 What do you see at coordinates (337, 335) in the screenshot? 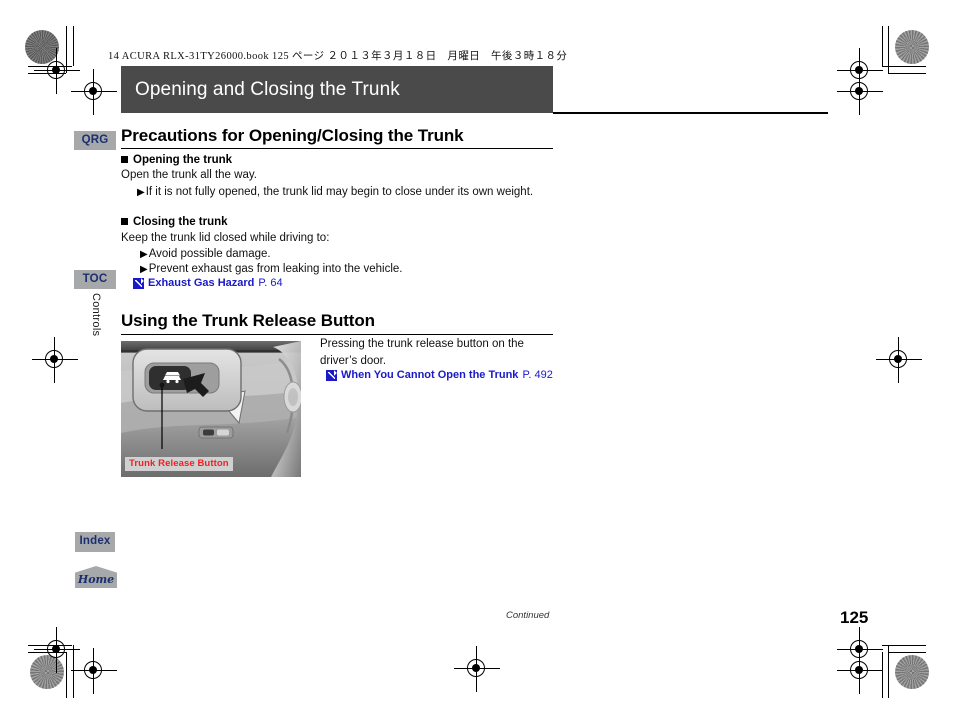
I see `section-rule-trunk-release` at bounding box center [337, 335].